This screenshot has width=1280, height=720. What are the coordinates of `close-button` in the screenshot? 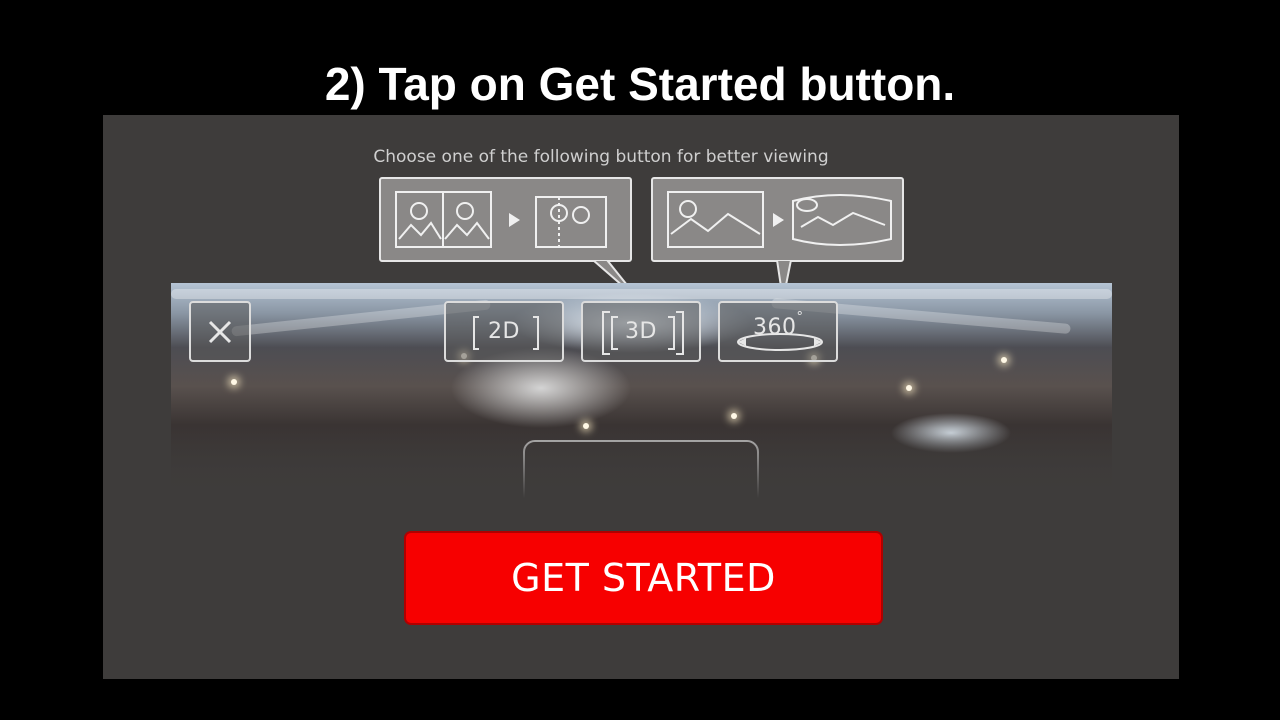 It's located at (220, 331).